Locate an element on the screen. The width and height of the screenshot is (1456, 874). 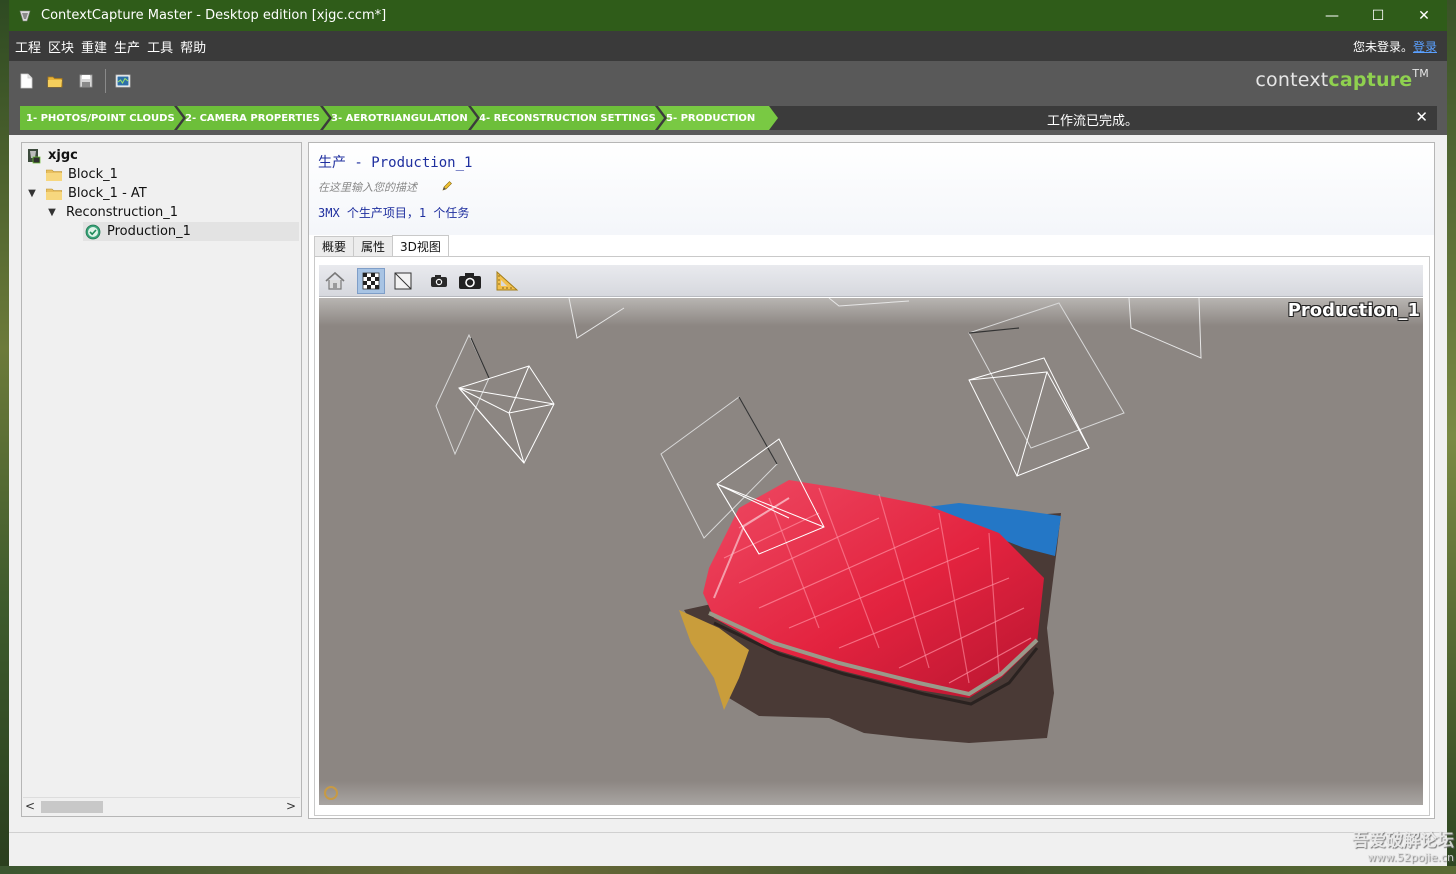
horizon-top-band is located at coordinates (871, 312).